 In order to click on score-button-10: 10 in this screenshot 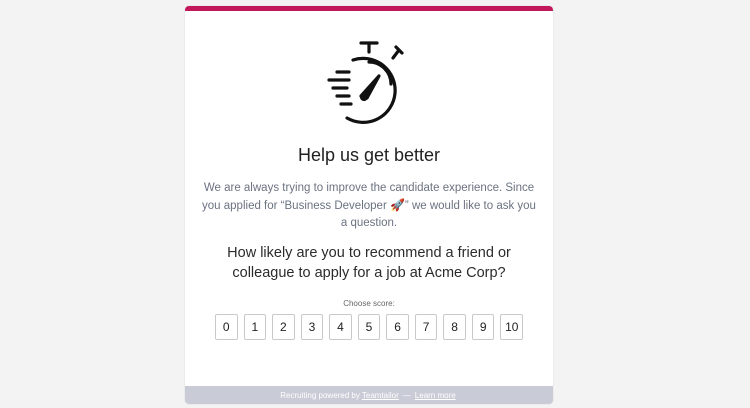, I will do `click(512, 327)`.